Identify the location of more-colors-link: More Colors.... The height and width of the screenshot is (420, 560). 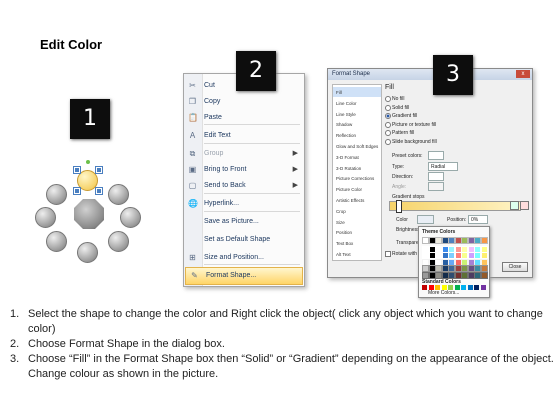
(443, 293).